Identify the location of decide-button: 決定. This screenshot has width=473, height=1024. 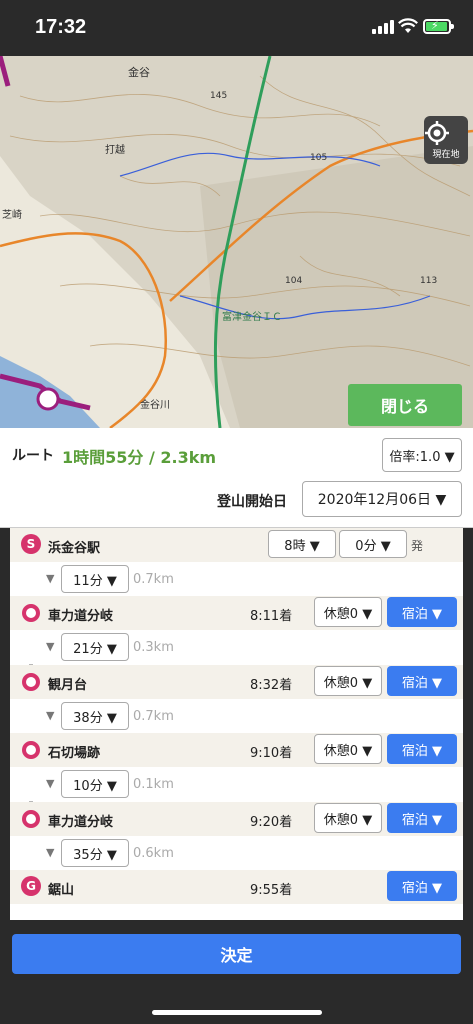
(236, 954).